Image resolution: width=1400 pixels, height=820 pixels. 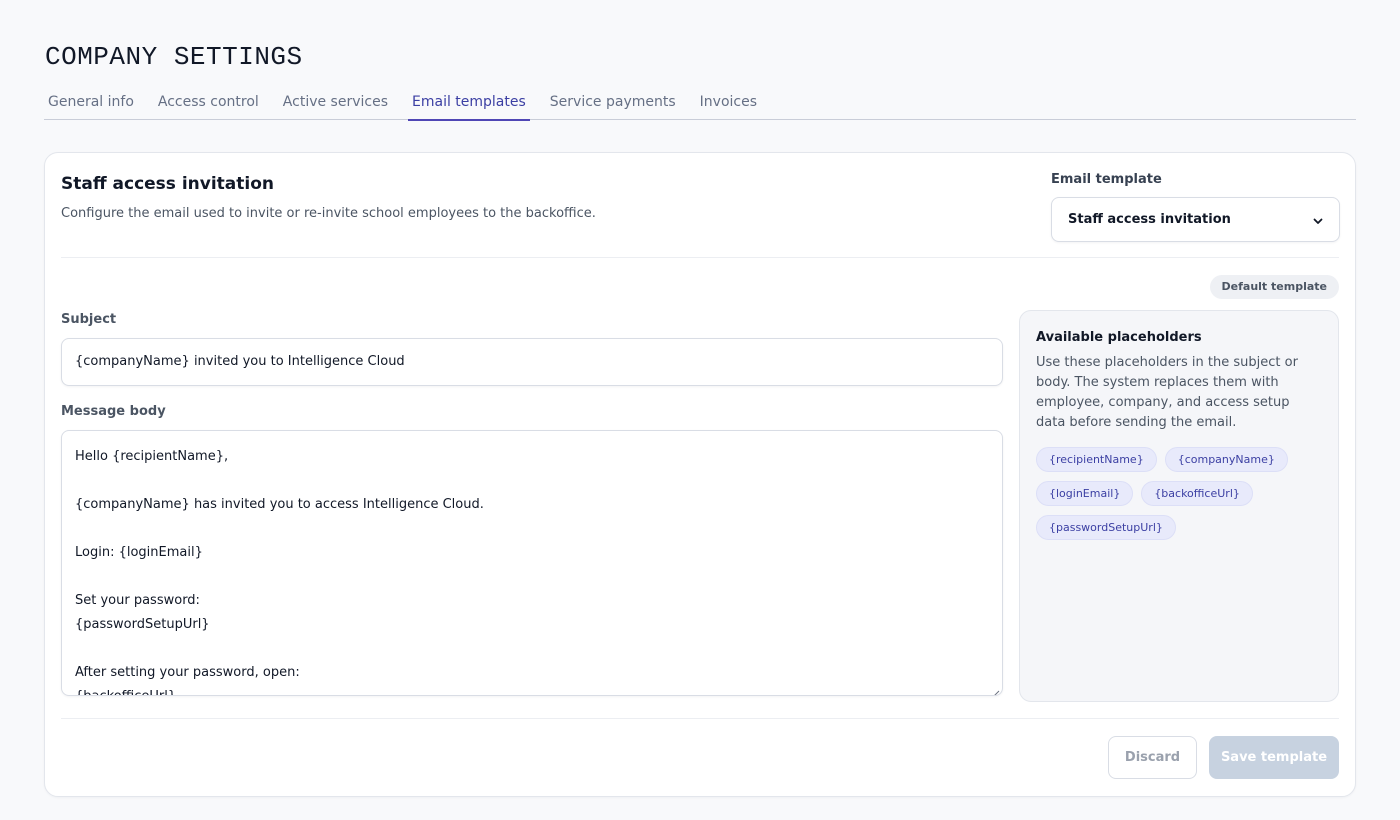 What do you see at coordinates (91, 103) in the screenshot?
I see `tab-general-info: General info` at bounding box center [91, 103].